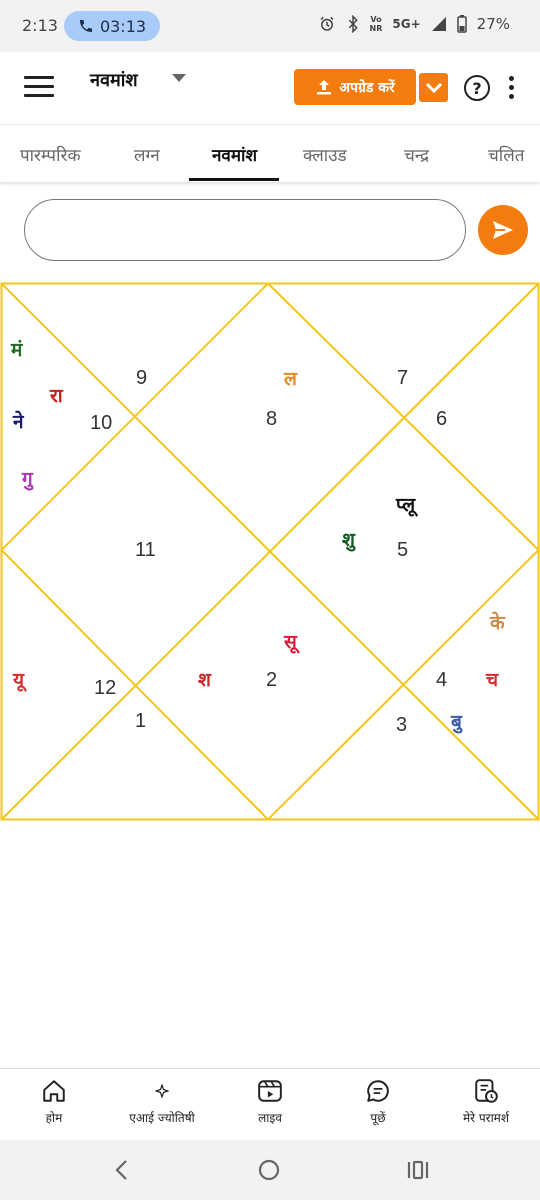 This screenshot has height=1200, width=540. I want to click on battery-level: 27%, so click(493, 24).